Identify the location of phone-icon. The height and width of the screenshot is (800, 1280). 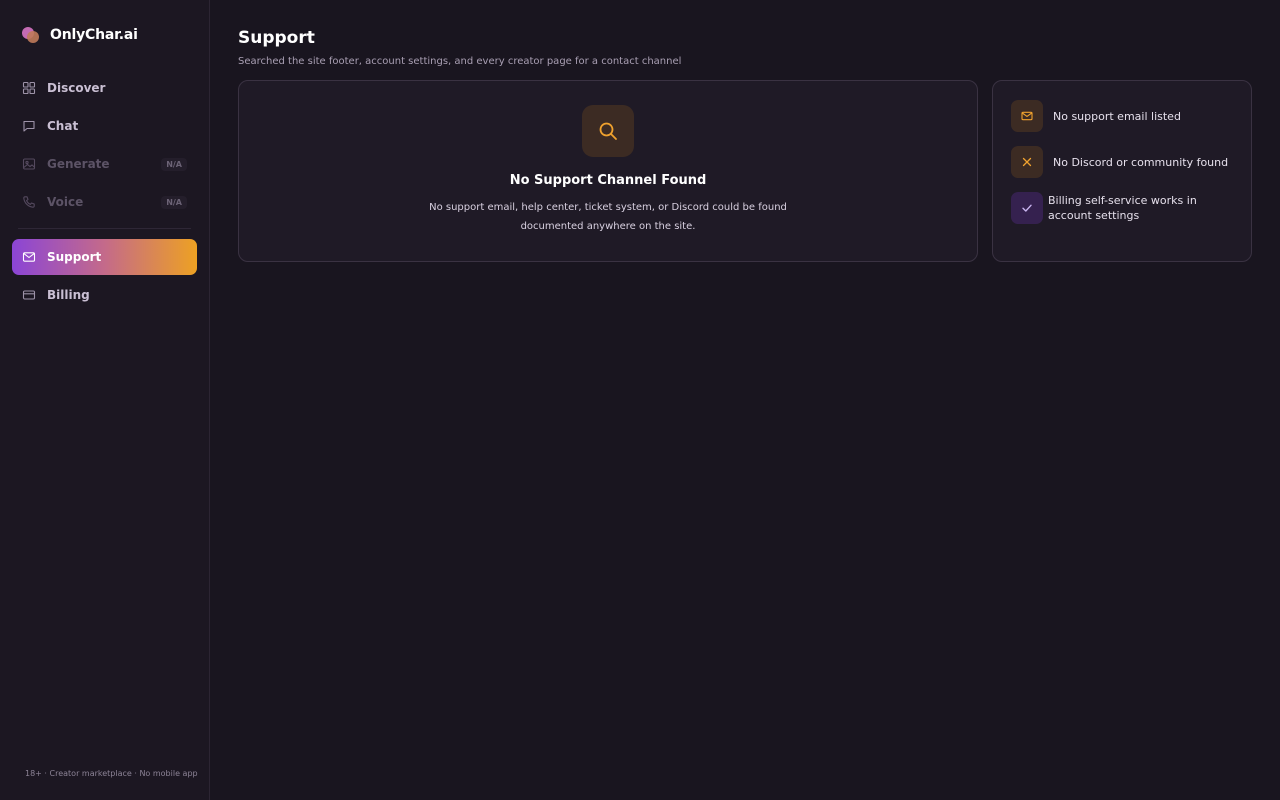
(29, 202).